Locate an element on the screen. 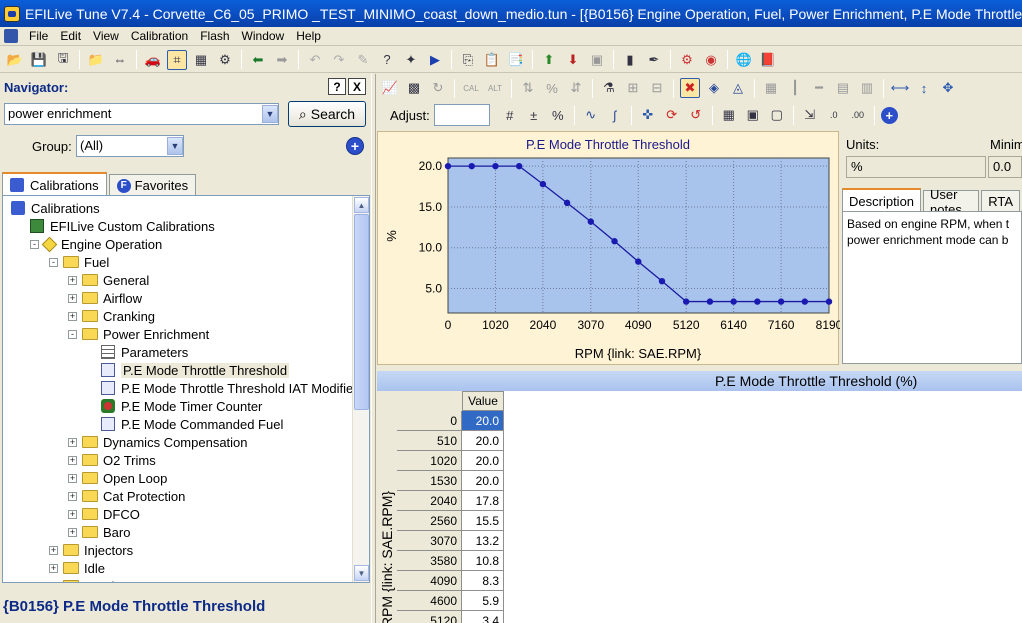 This screenshot has width=1022, height=623. increase-decimals-icon: .0 is located at coordinates (834, 115).